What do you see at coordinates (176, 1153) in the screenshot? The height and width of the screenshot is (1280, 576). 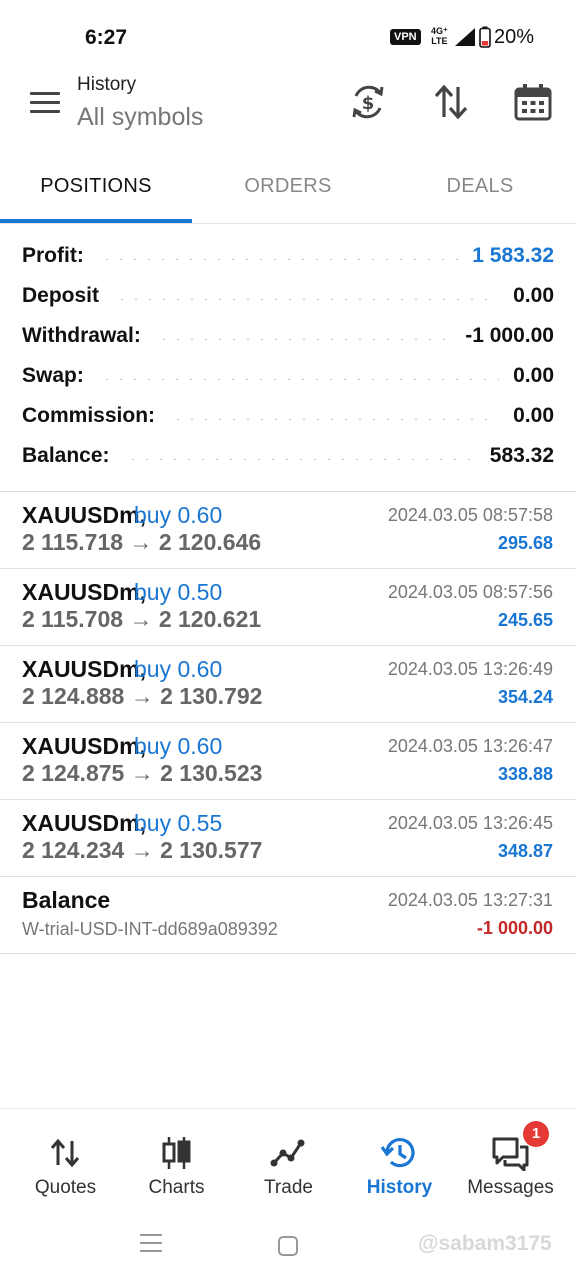 I see `charts-icon` at bounding box center [176, 1153].